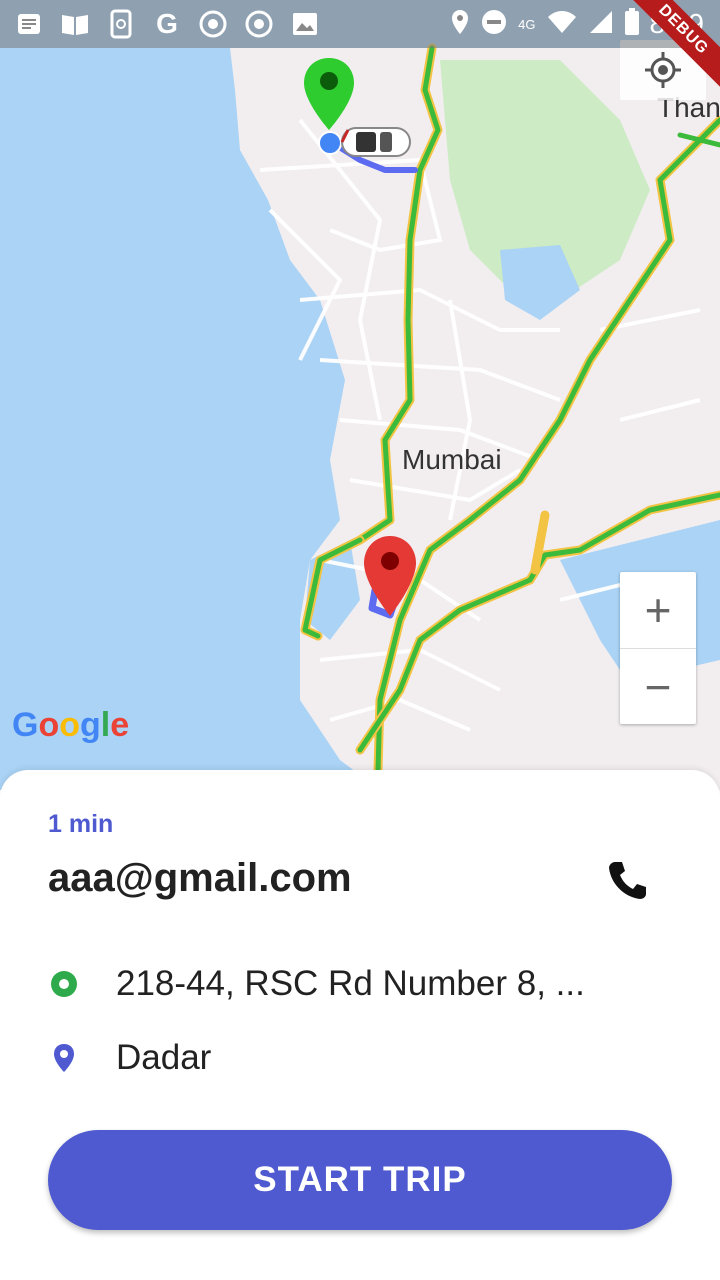 The image size is (720, 1280). I want to click on dropoff-pin-small-icon, so click(64, 1058).